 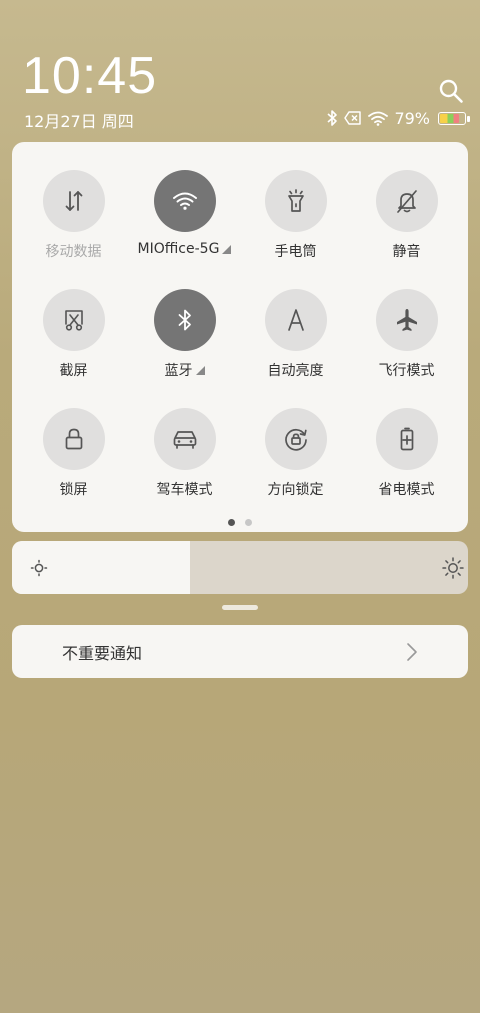 I want to click on quick-tile-mute-bell: 静音, so click(x=406, y=215).